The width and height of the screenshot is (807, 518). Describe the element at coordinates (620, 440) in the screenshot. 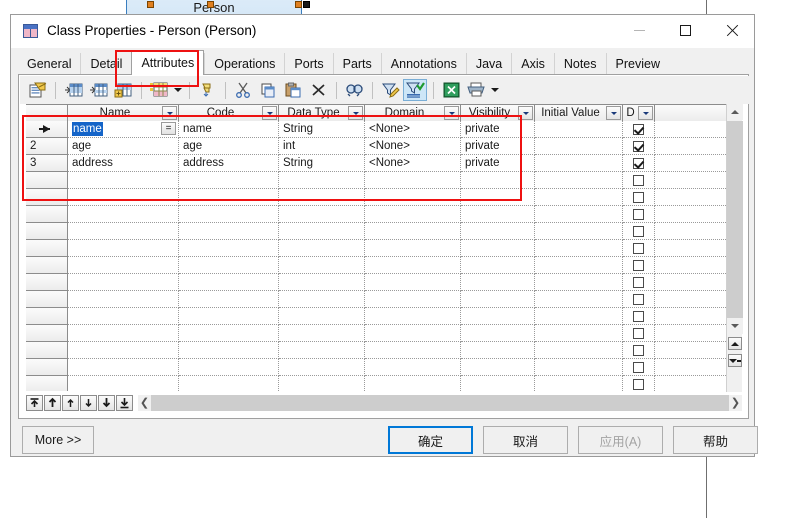

I see `apply-button: 应用(A)` at that location.